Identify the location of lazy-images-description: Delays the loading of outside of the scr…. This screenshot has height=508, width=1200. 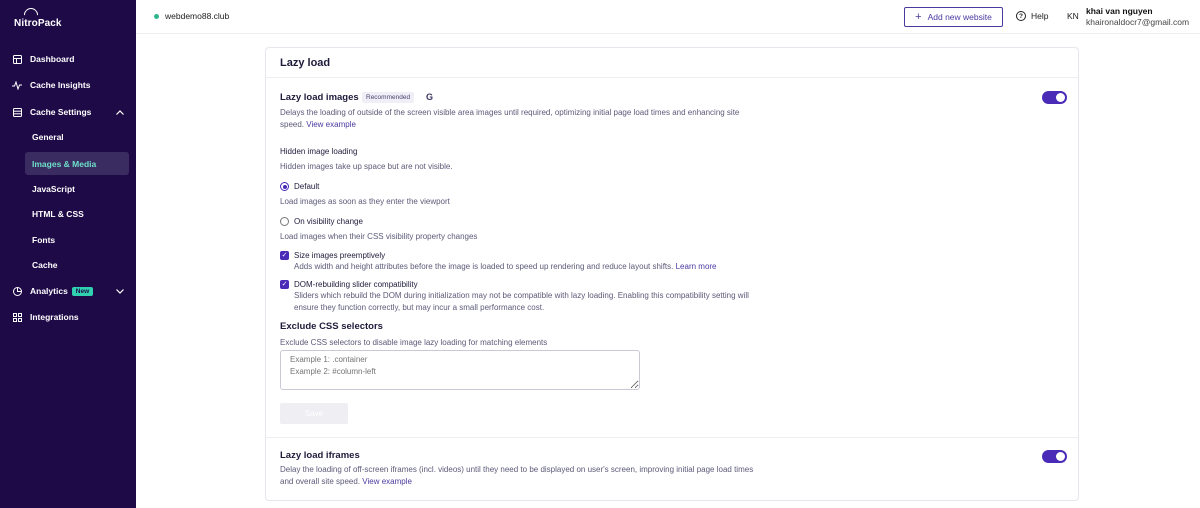
(540, 118).